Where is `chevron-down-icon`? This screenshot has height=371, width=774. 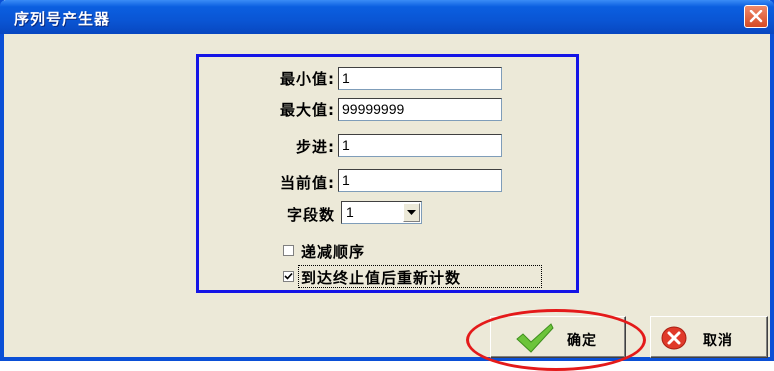 chevron-down-icon is located at coordinates (411, 212).